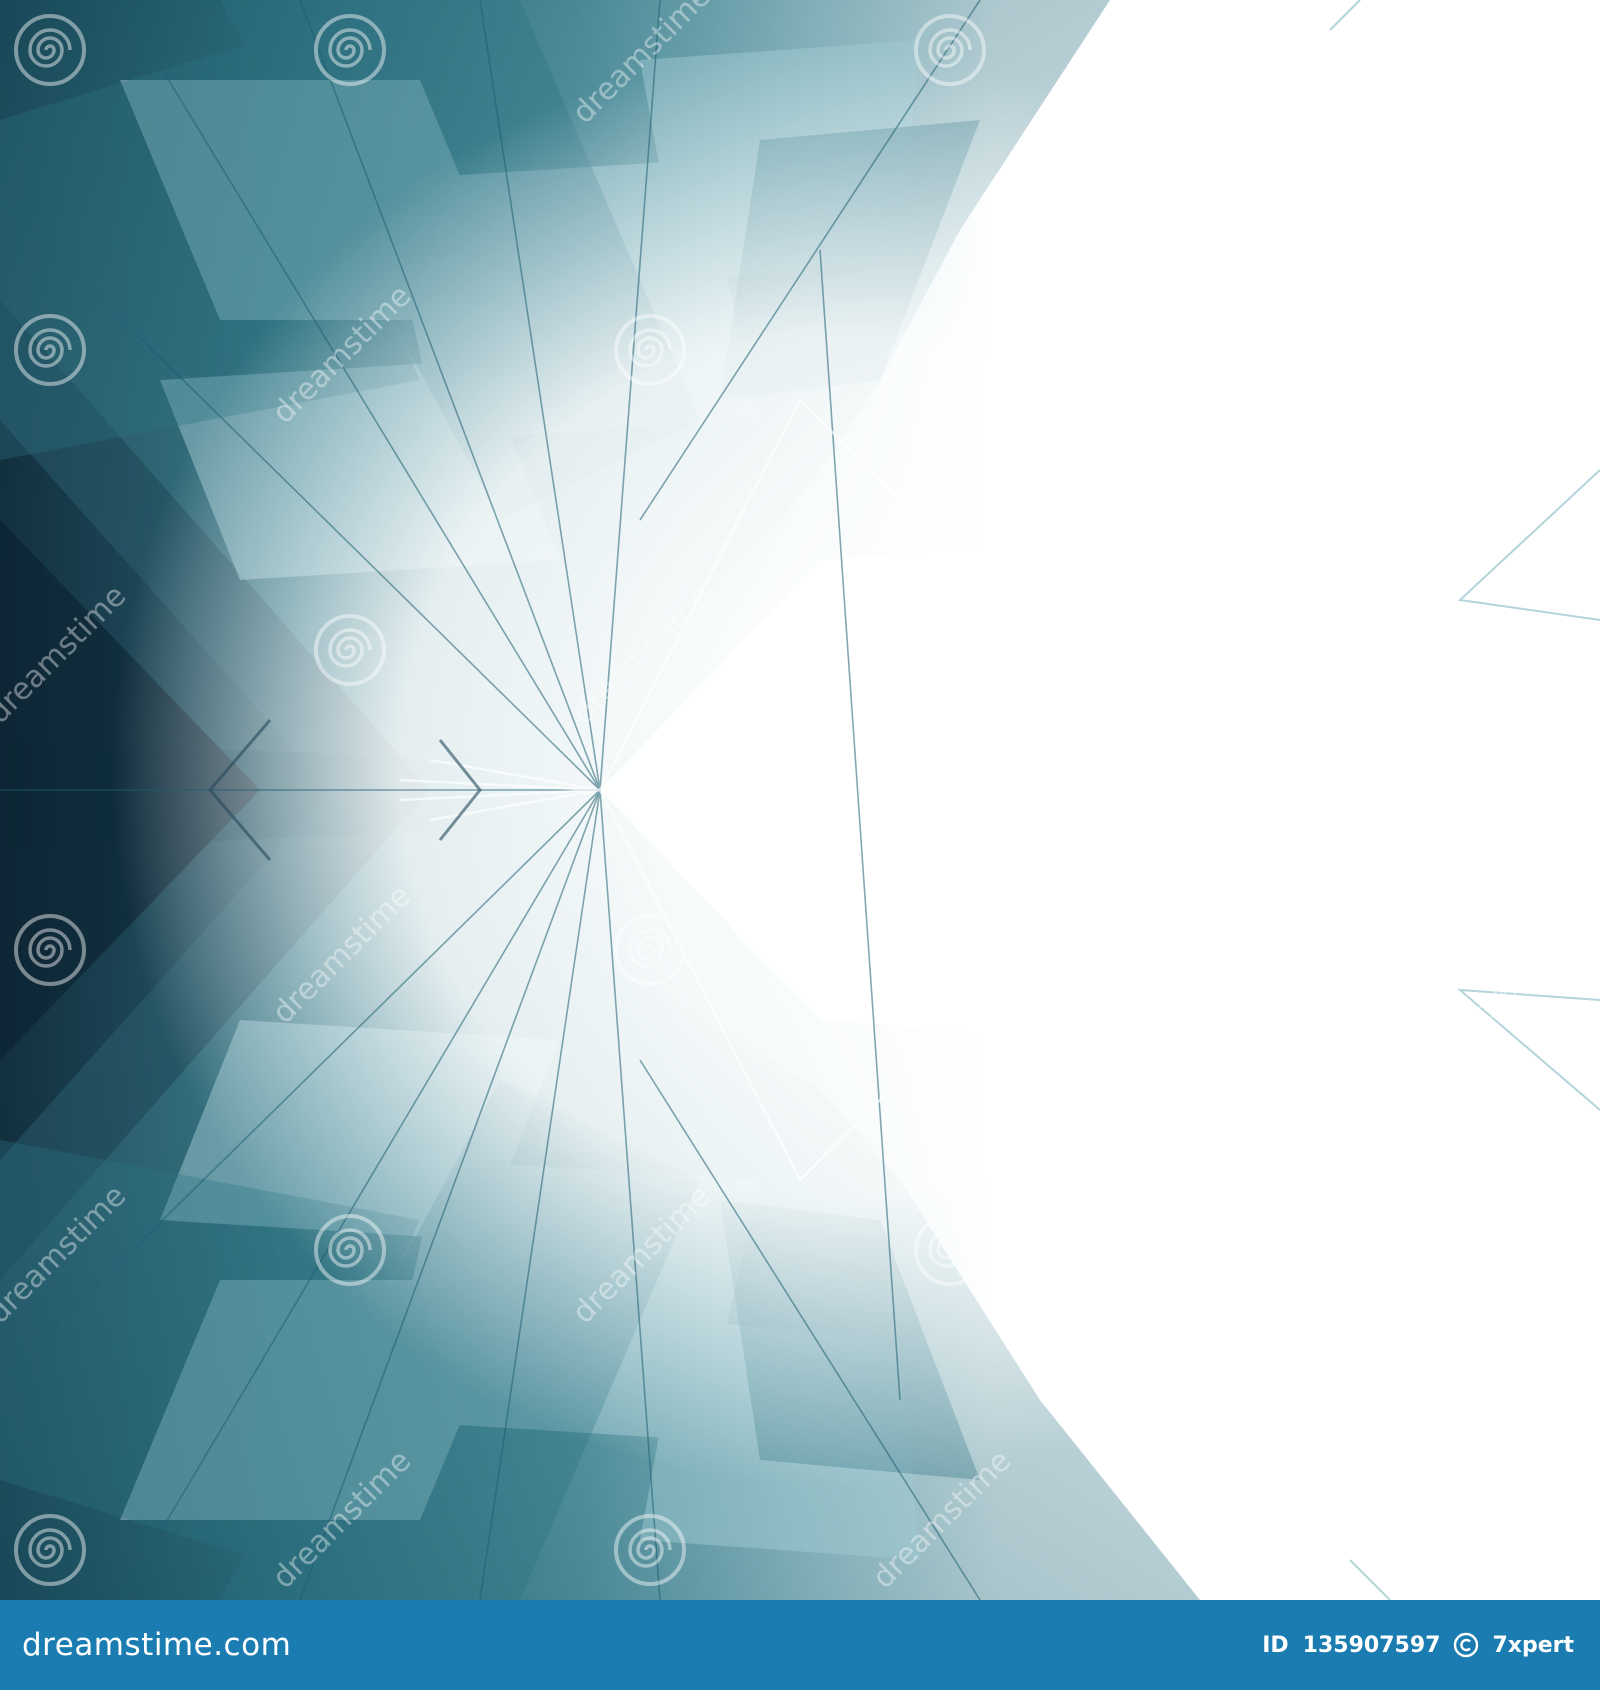 This screenshot has height=1690, width=1600. What do you see at coordinates (1275, 1645) in the screenshot?
I see `id-label: ID` at bounding box center [1275, 1645].